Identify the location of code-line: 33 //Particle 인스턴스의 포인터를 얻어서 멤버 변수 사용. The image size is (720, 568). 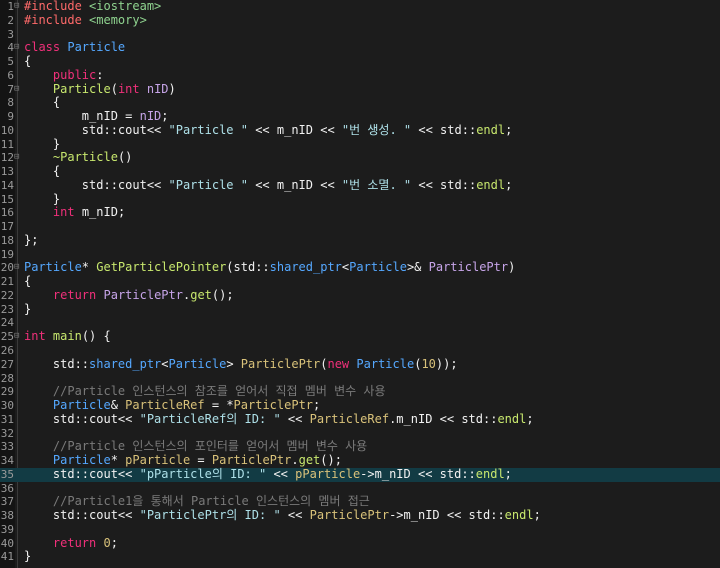
(360, 446).